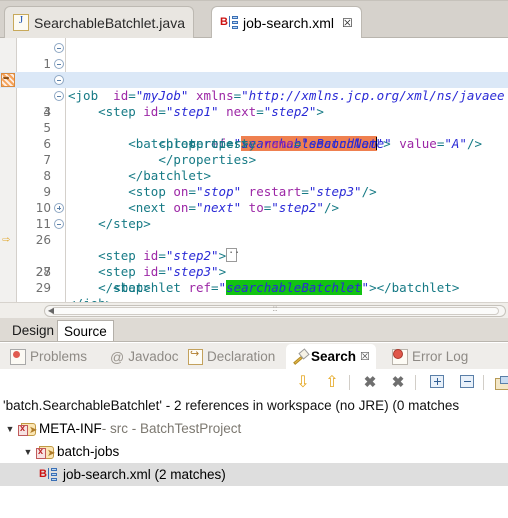  What do you see at coordinates (6, 239) in the screenshot?
I see `search-match-arrow-icon: ⇨` at bounding box center [6, 239].